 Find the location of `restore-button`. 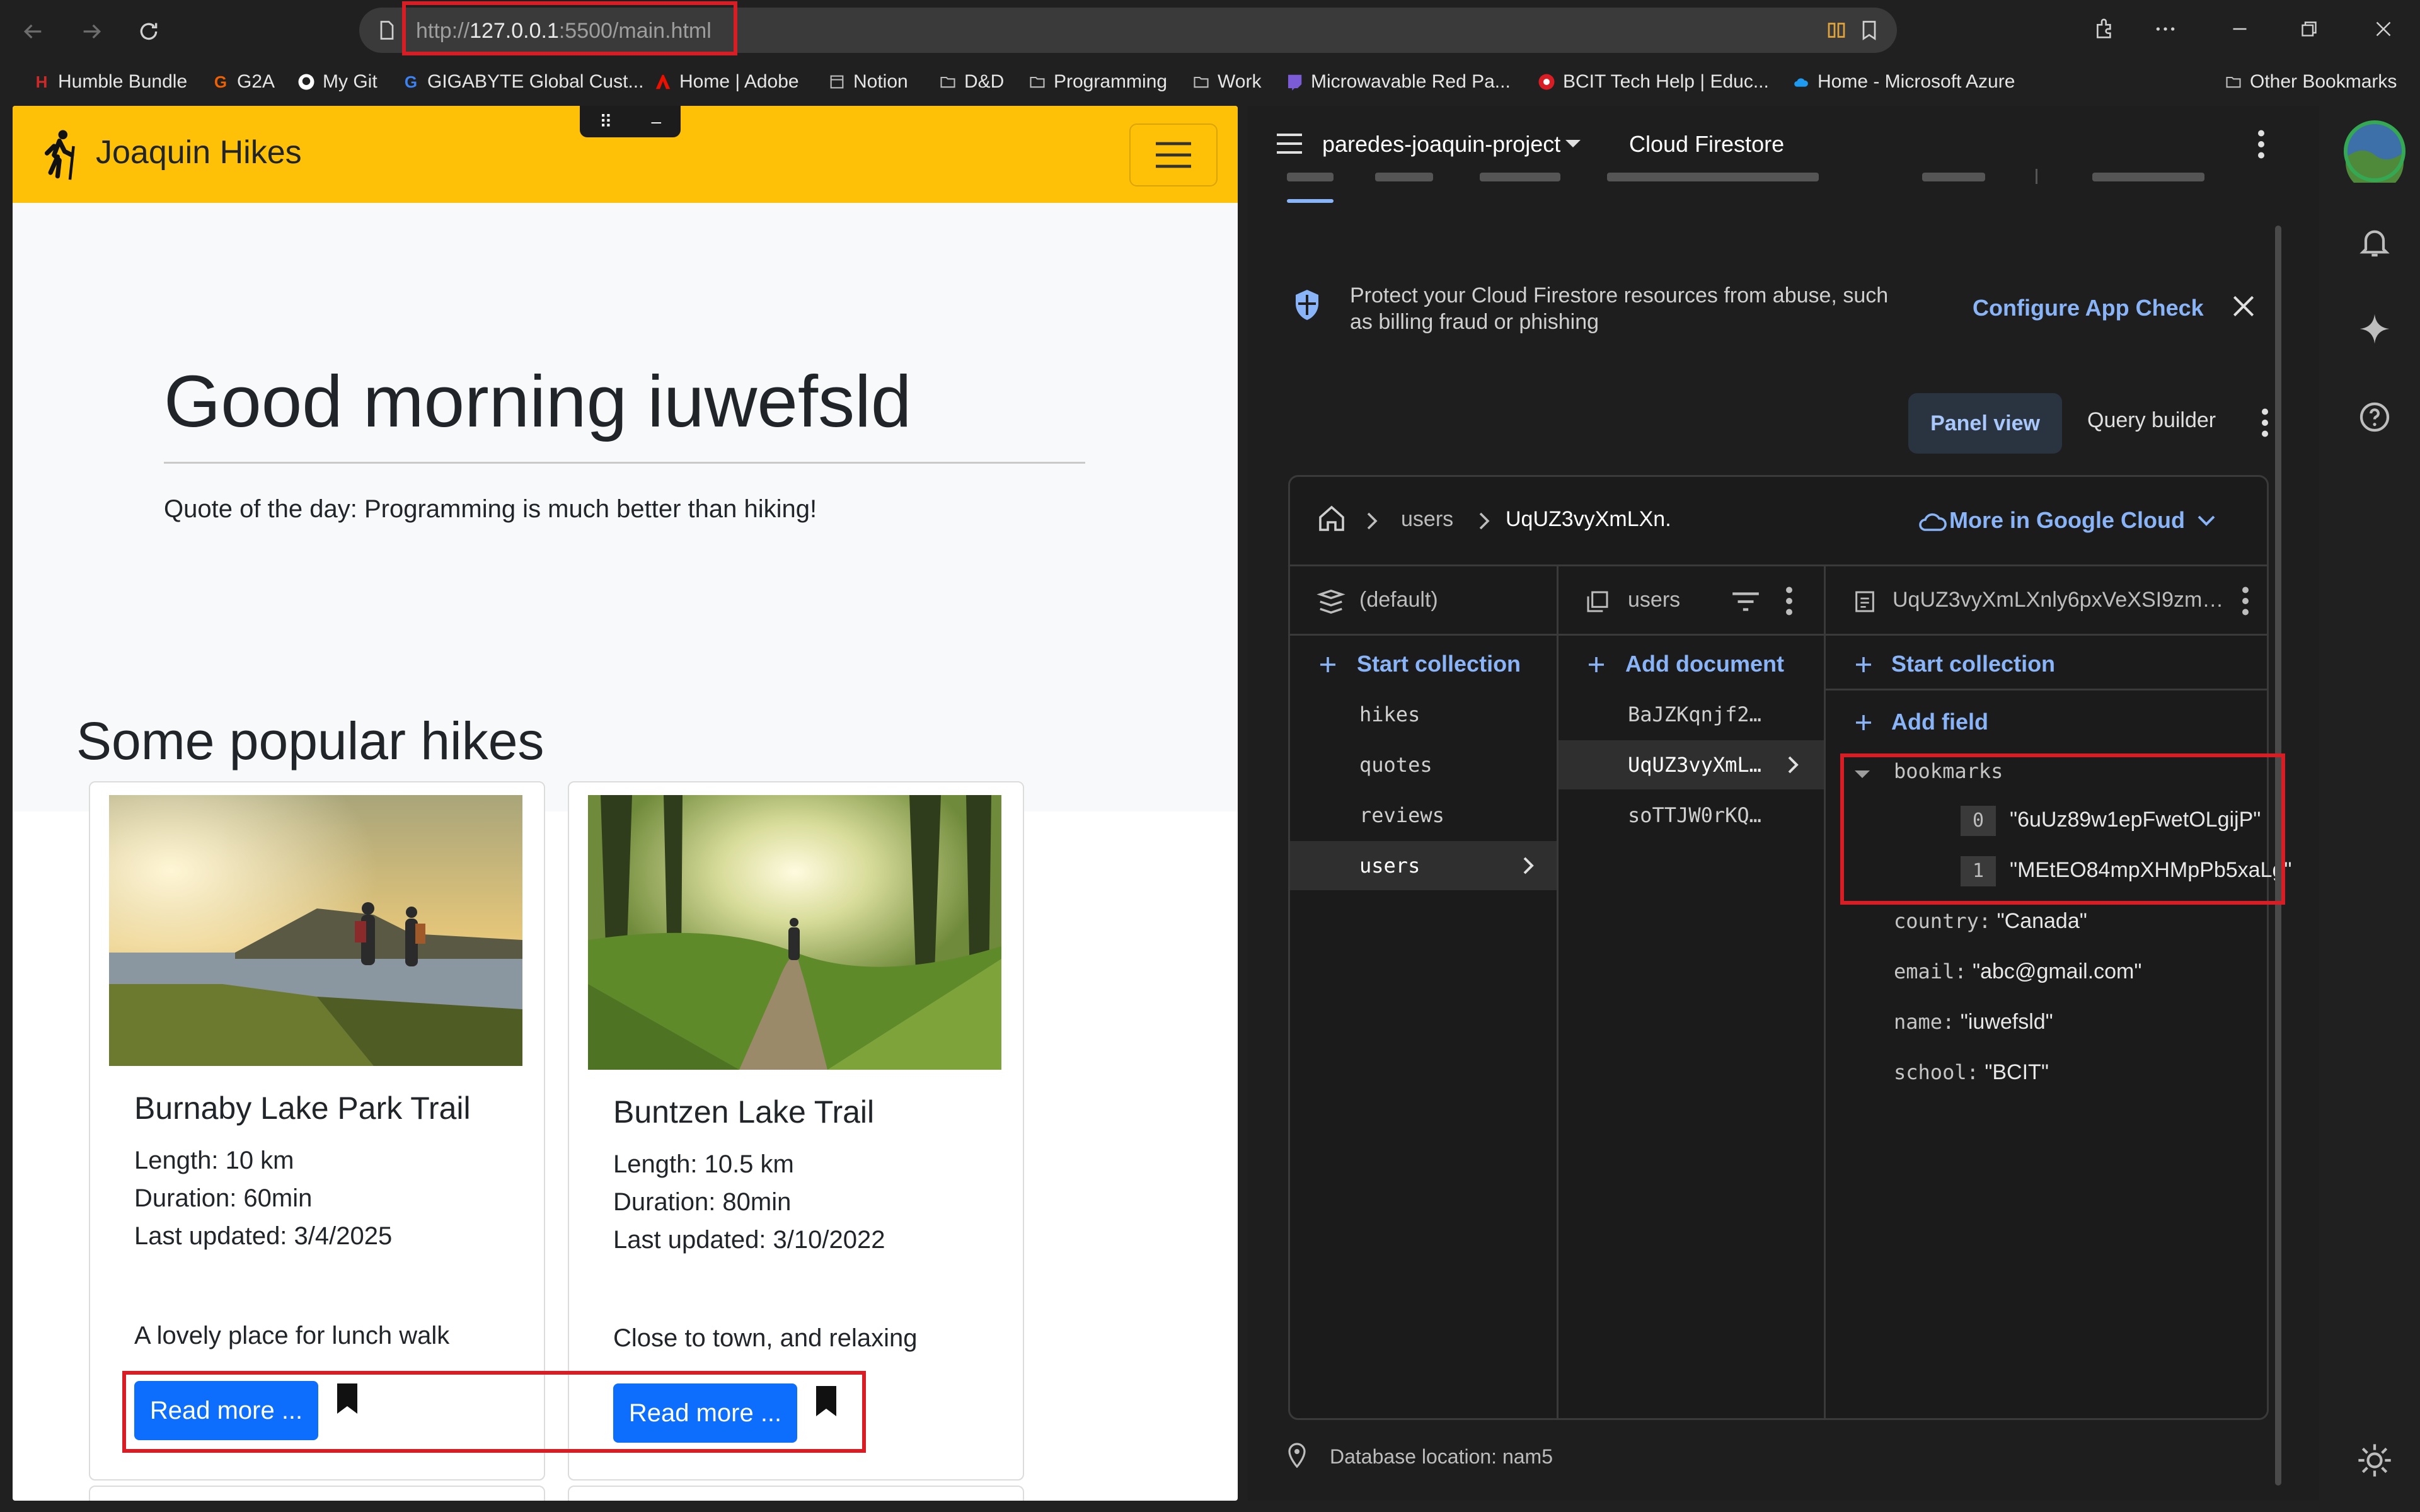

restore-button is located at coordinates (2309, 29).